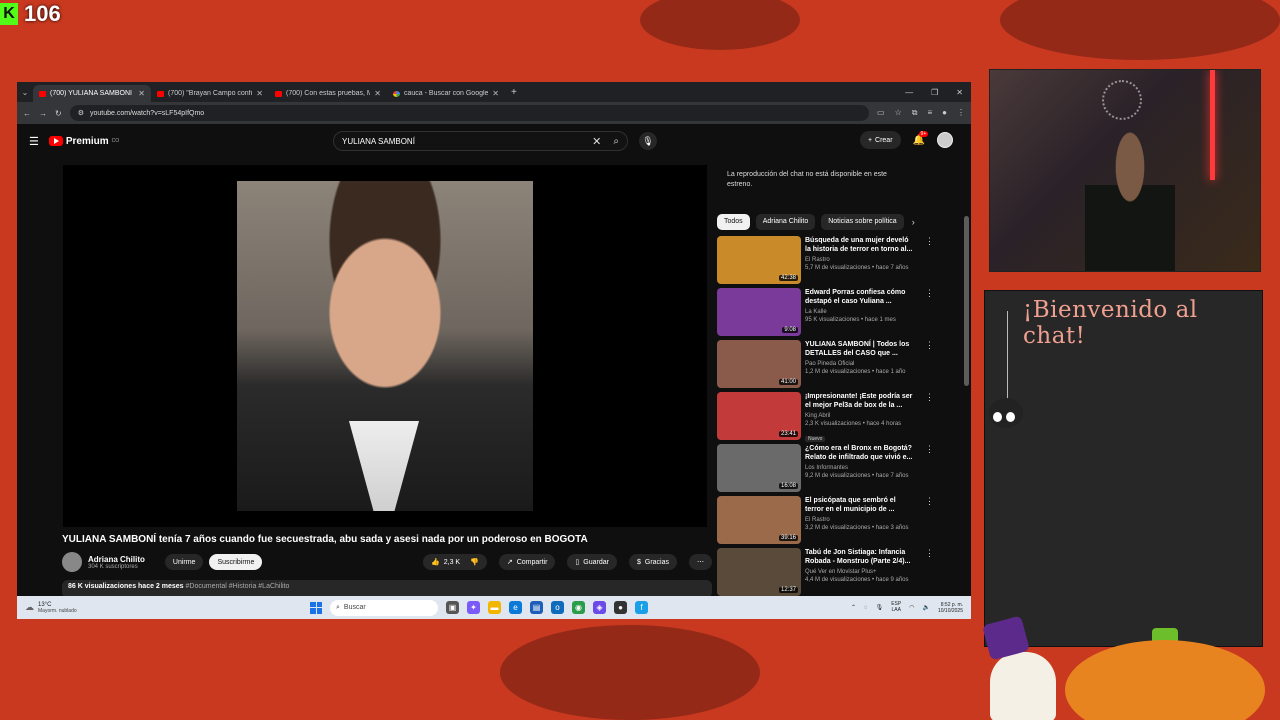 This screenshot has height=720, width=1280. What do you see at coordinates (961, 113) in the screenshot?
I see `menu-dots-icon: ⋮` at bounding box center [961, 113].